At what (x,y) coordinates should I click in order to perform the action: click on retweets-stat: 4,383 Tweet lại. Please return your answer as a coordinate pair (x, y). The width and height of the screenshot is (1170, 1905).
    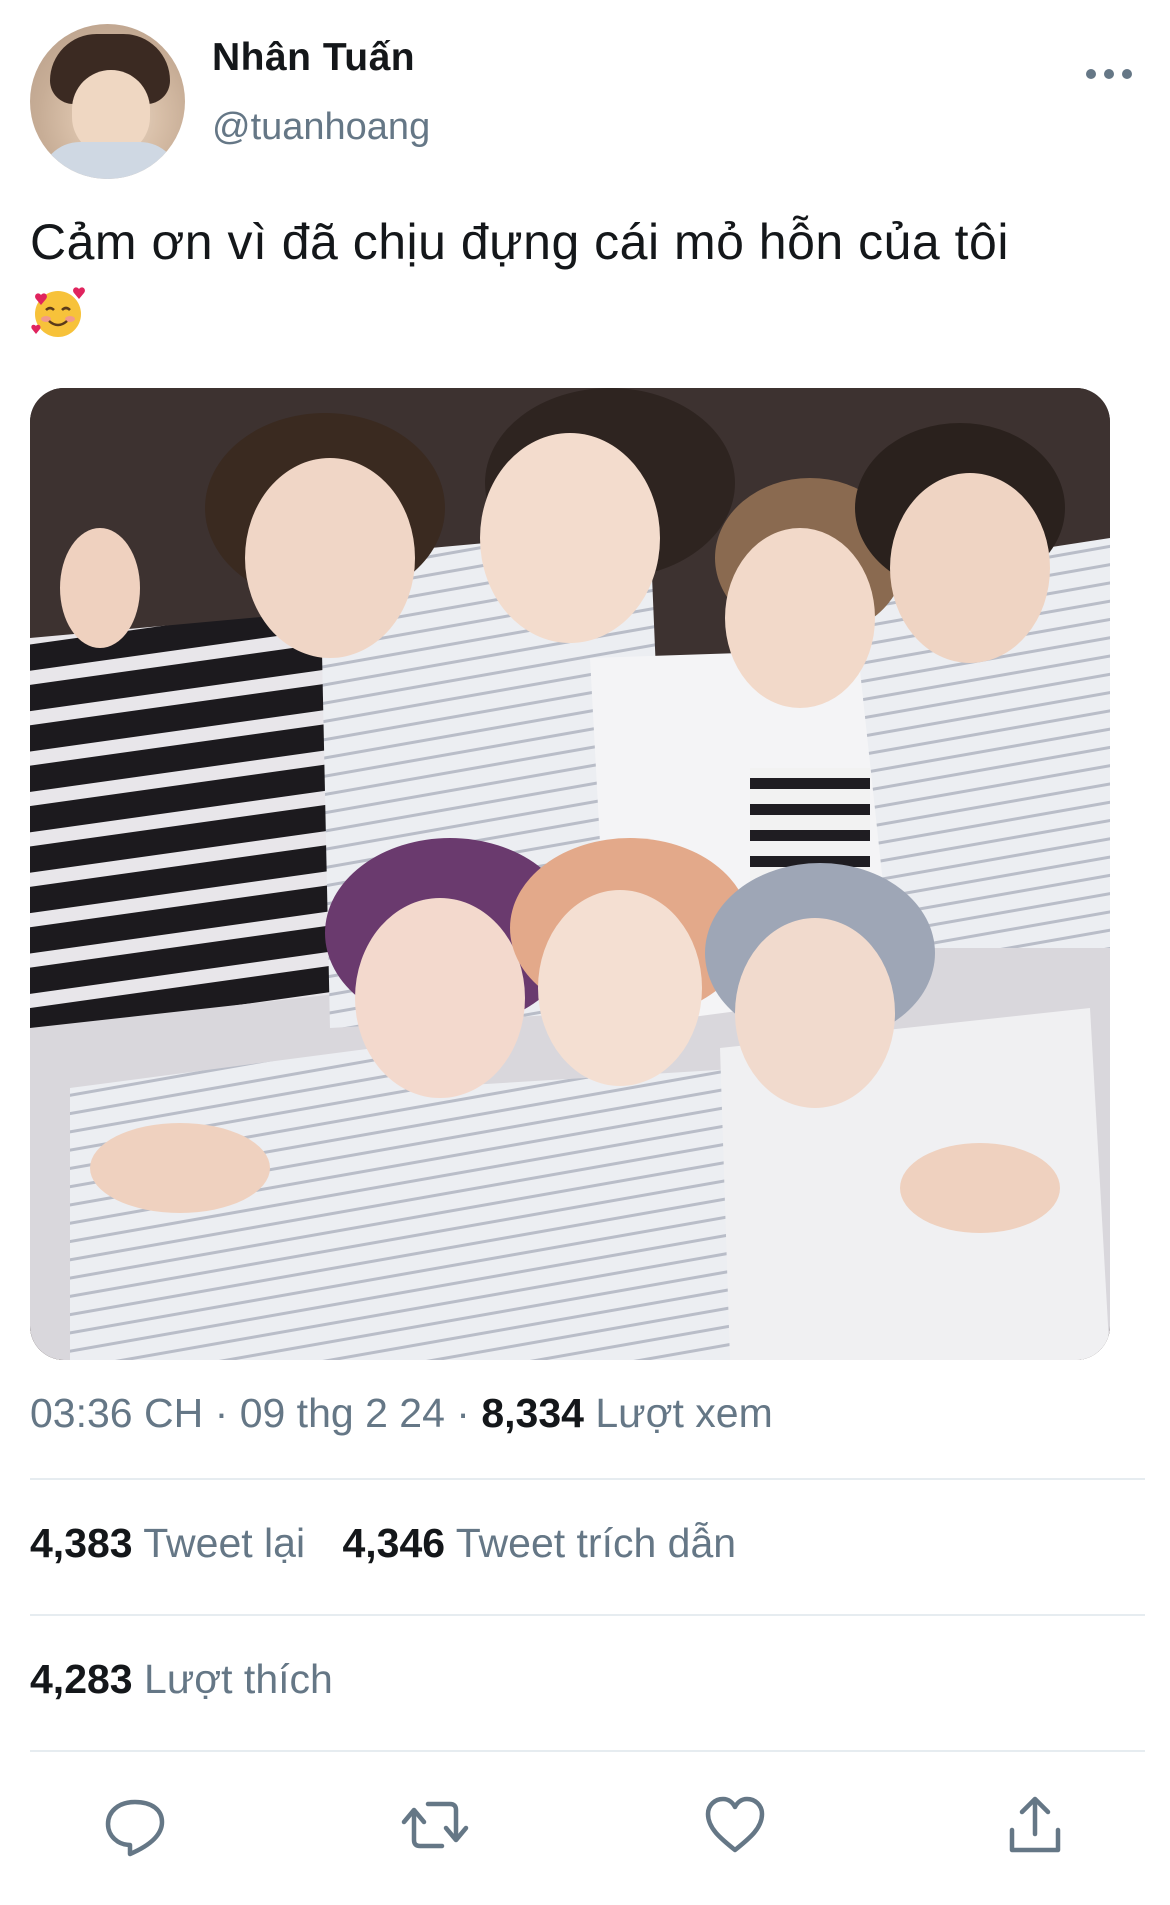
    Looking at the image, I should click on (173, 1543).